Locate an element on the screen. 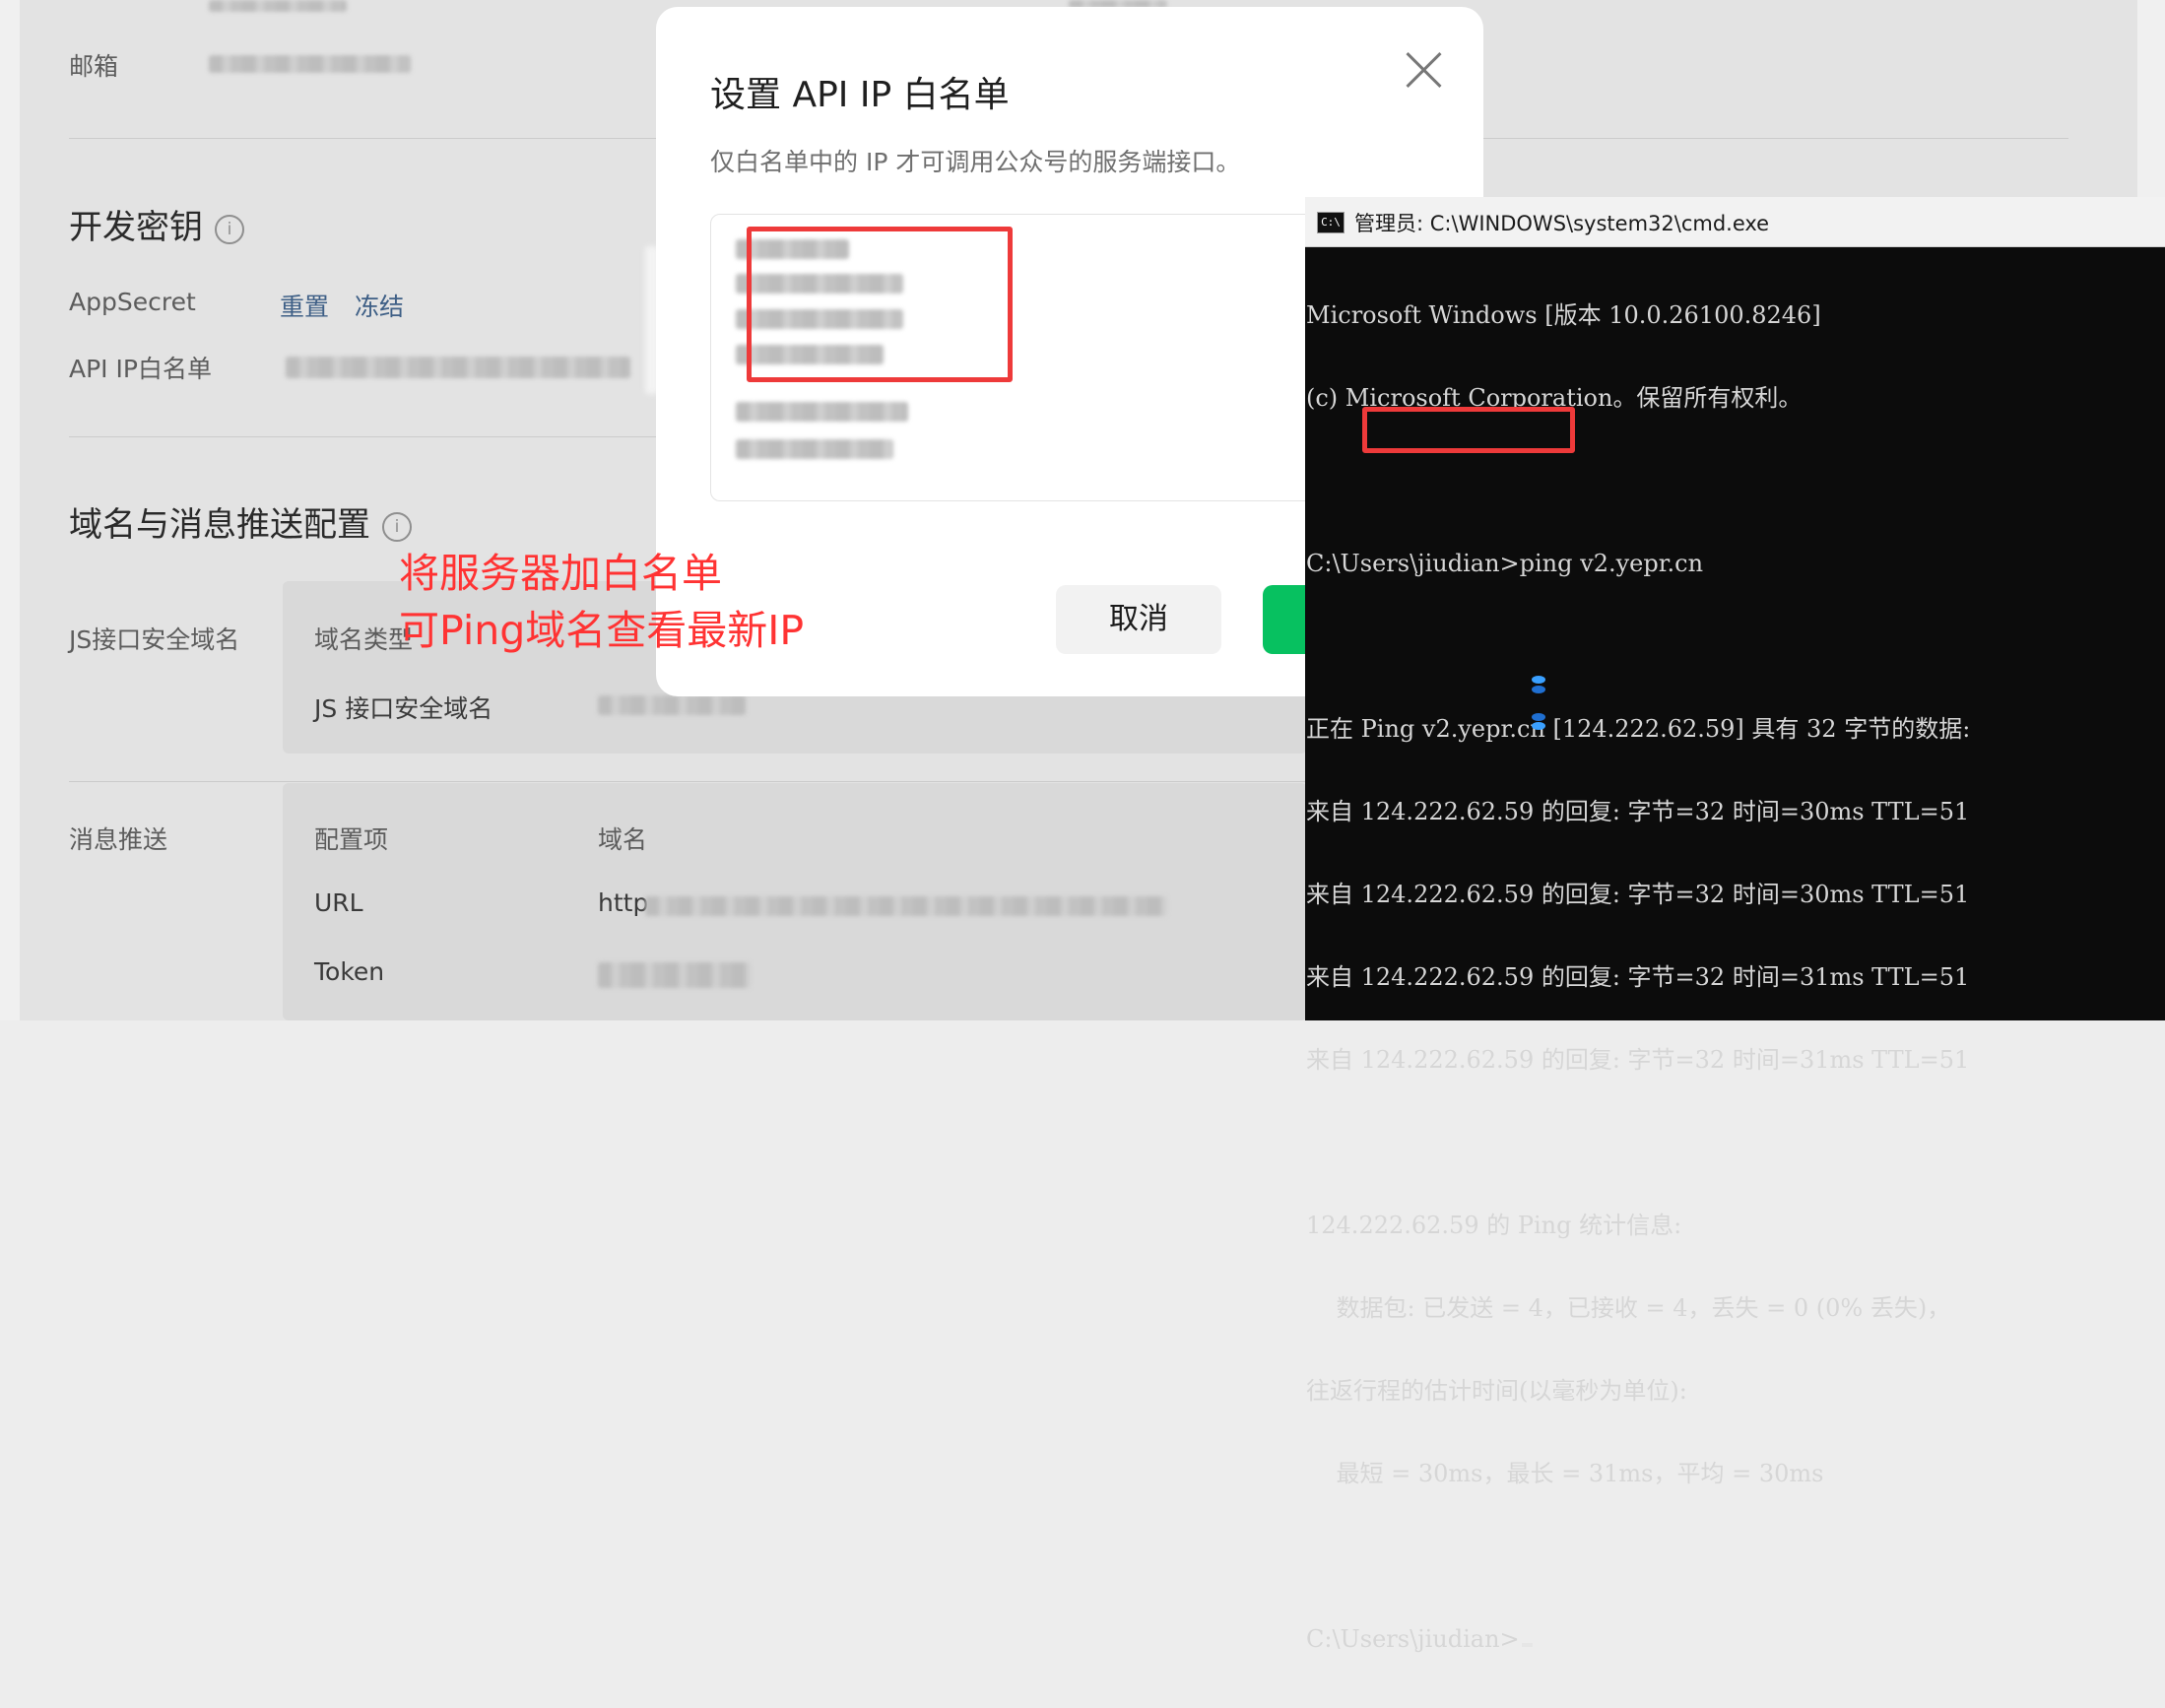  cmd-titlebar: C:\ 管理员: C:\WINDOWS\system32\cmd.exe is located at coordinates (1735, 222).